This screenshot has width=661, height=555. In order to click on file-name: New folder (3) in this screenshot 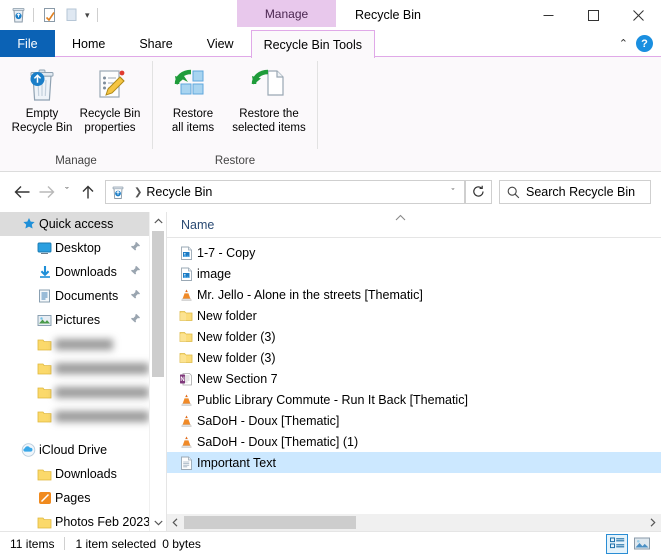, I will do `click(236, 357)`.